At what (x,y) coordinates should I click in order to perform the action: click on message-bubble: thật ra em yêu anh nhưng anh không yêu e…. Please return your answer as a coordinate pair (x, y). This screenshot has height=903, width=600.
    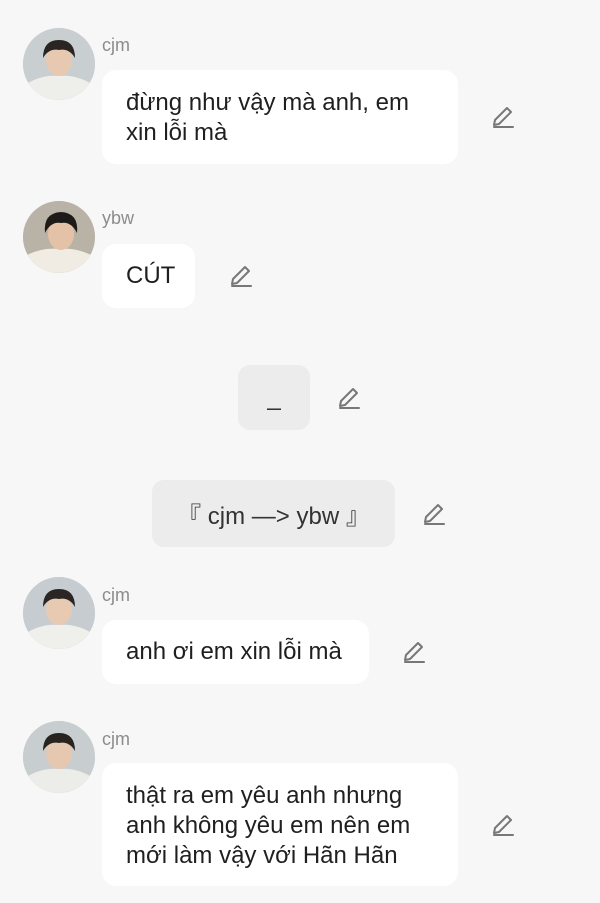
    Looking at the image, I should click on (280, 824).